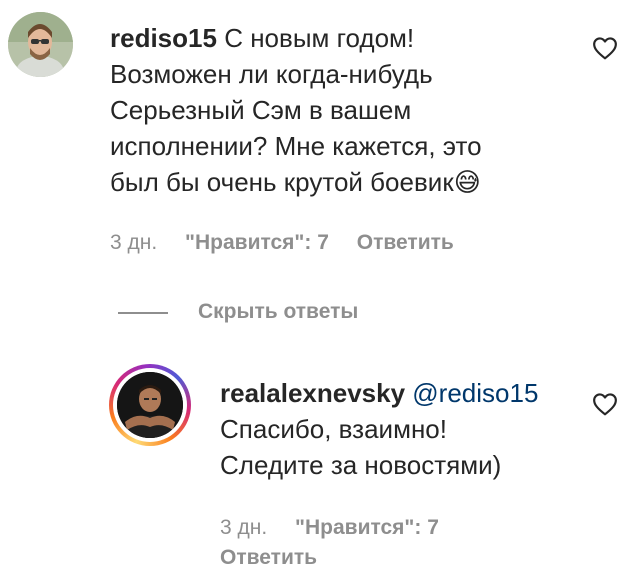 This screenshot has width=644, height=584. I want to click on comment-username: rediso15, so click(163, 38).